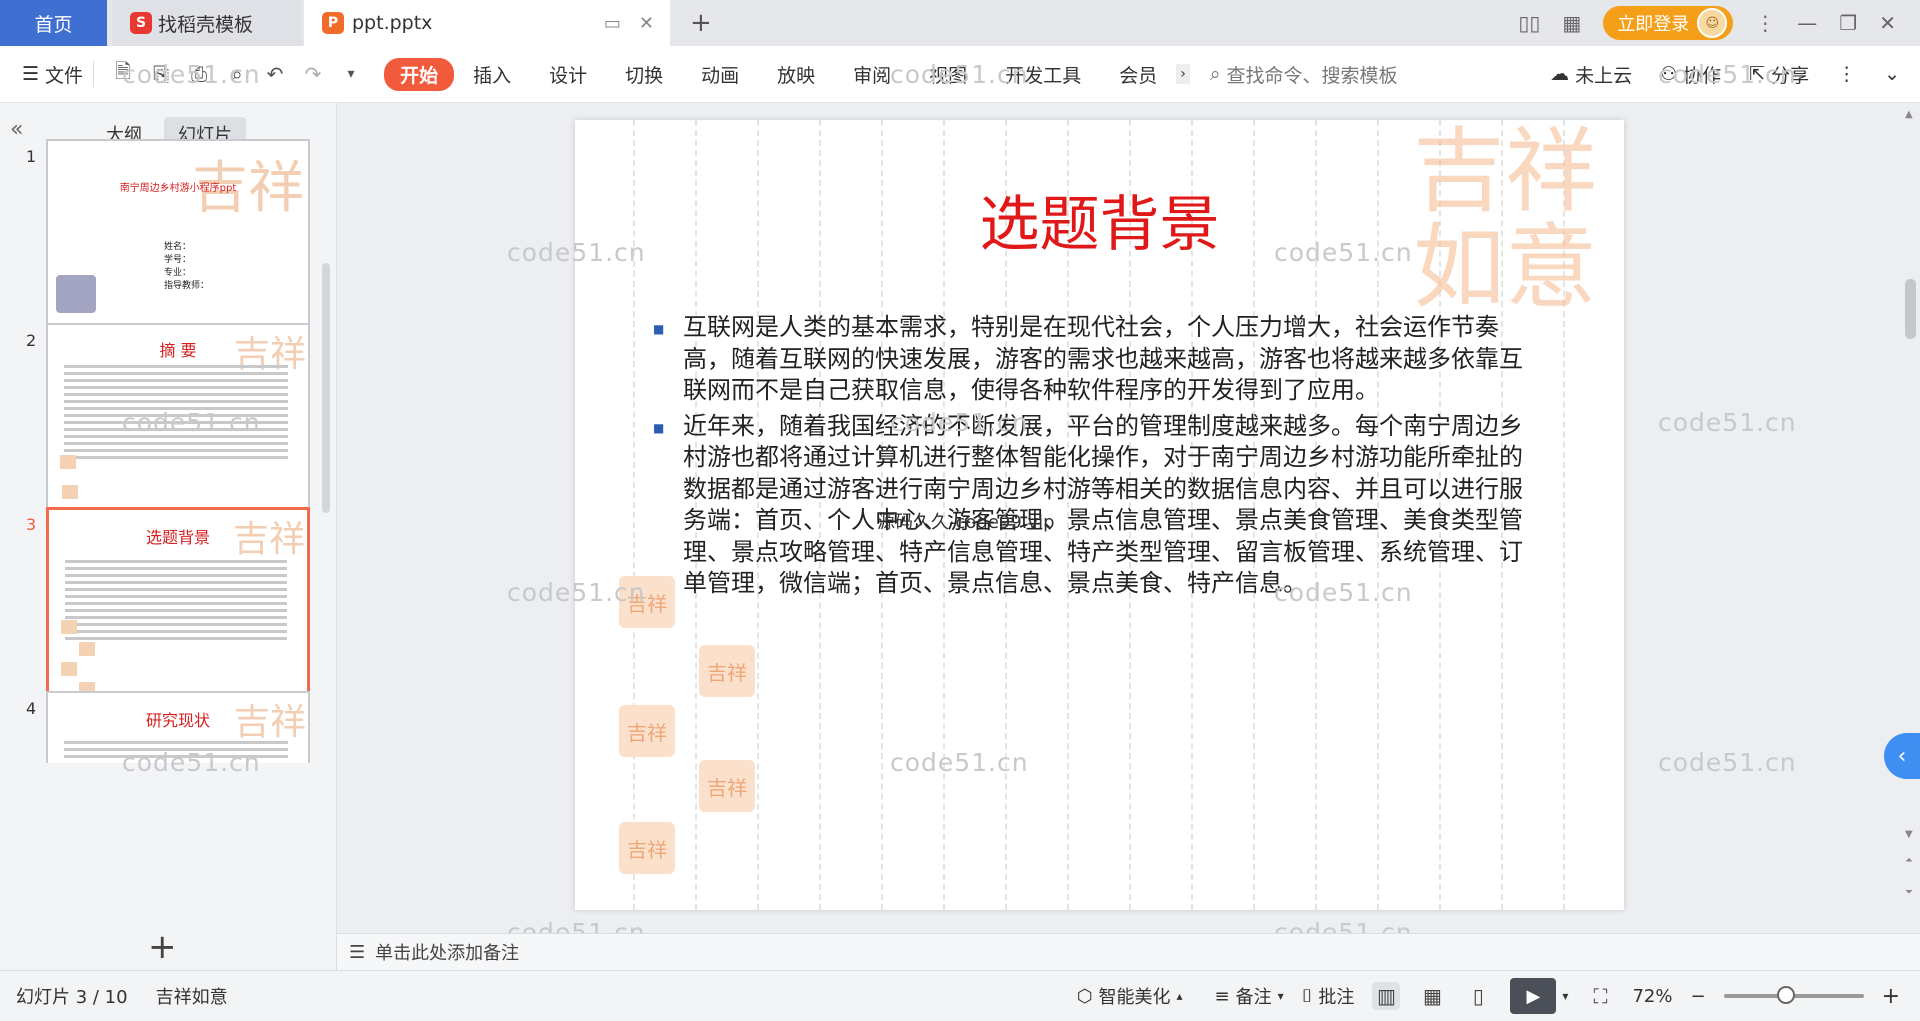  Describe the element at coordinates (31, 74) in the screenshot. I see `hamburger-icon: ☰` at that location.